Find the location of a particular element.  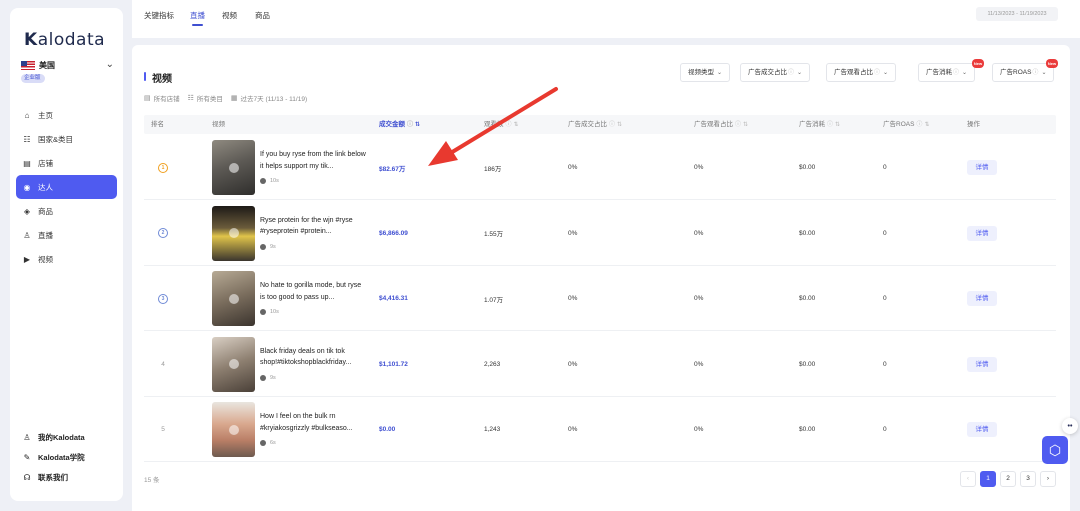

sidebar-item-4: ◈ 商品 is located at coordinates (66, 211).